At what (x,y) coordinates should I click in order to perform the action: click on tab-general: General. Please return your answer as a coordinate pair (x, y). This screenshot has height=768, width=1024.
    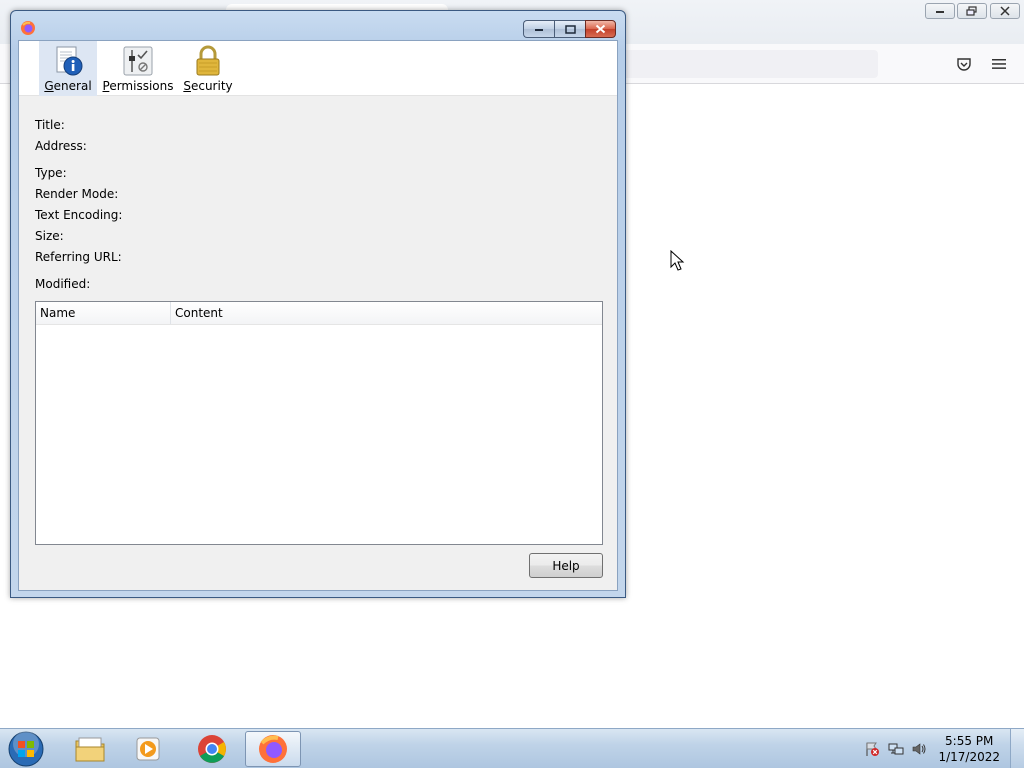
    Looking at the image, I should click on (68, 68).